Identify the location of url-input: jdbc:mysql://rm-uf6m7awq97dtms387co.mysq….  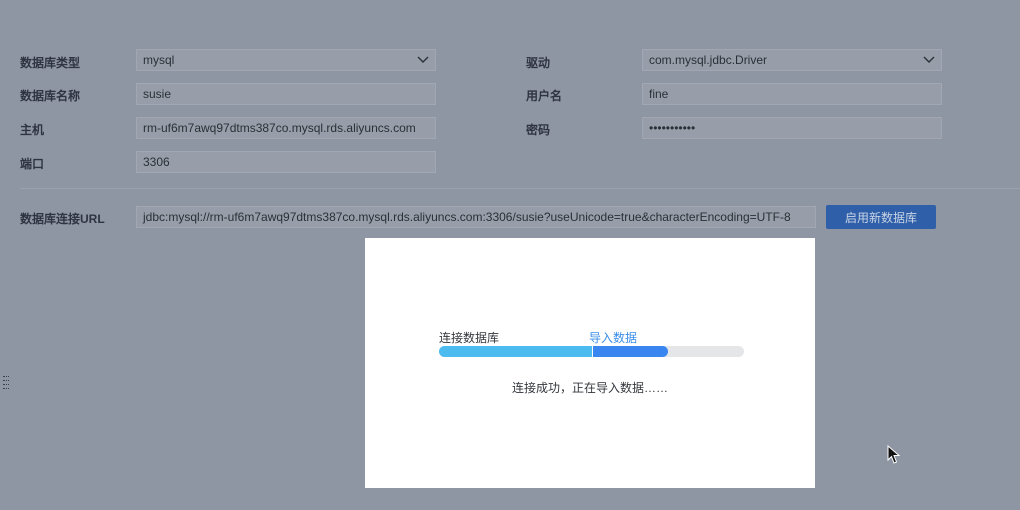
(476, 217).